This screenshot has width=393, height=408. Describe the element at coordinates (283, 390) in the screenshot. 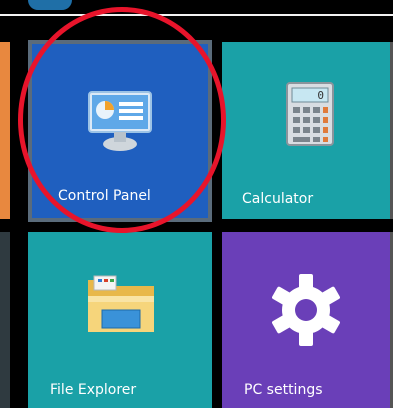

I see `tile-label: PC settings` at that location.